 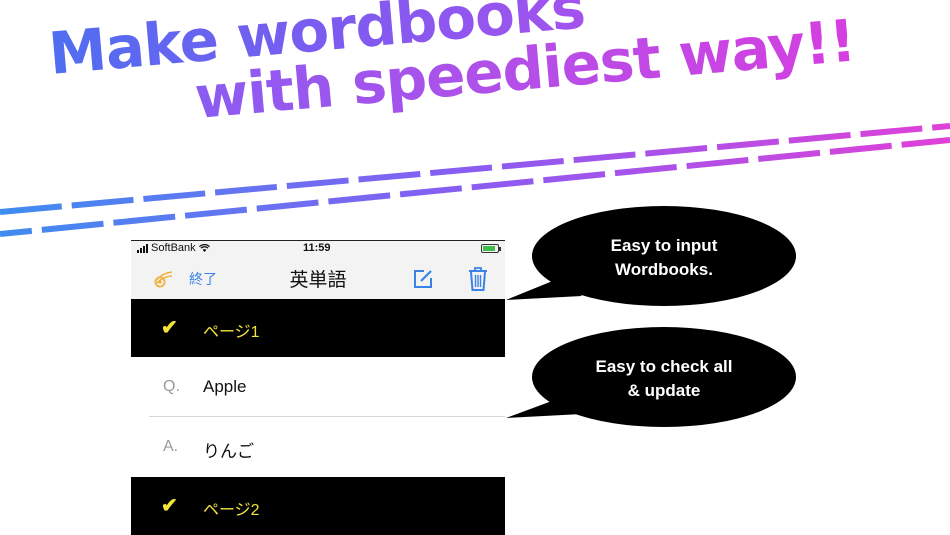 What do you see at coordinates (204, 247) in the screenshot?
I see `wifi-icon` at bounding box center [204, 247].